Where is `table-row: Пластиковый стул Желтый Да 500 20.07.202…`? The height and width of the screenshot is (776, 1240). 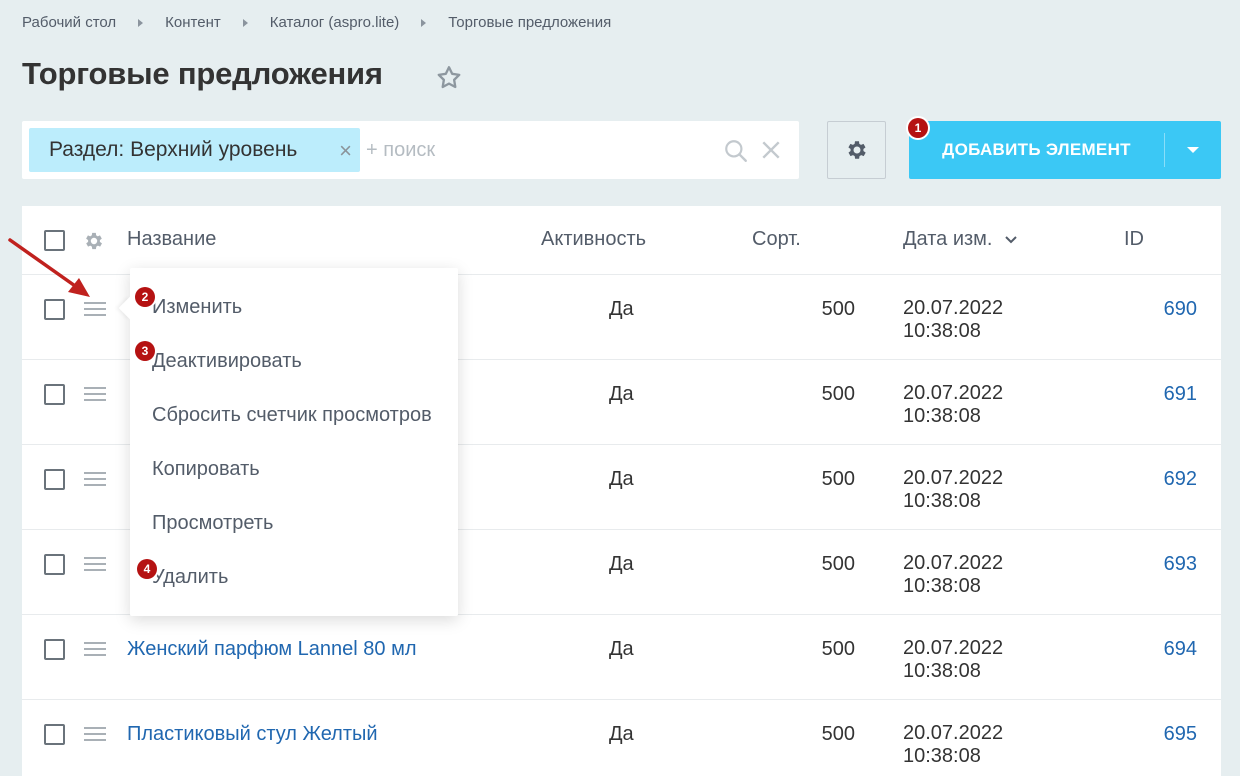 table-row: Пластиковый стул Желтый Да 500 20.07.202… is located at coordinates (621, 738).